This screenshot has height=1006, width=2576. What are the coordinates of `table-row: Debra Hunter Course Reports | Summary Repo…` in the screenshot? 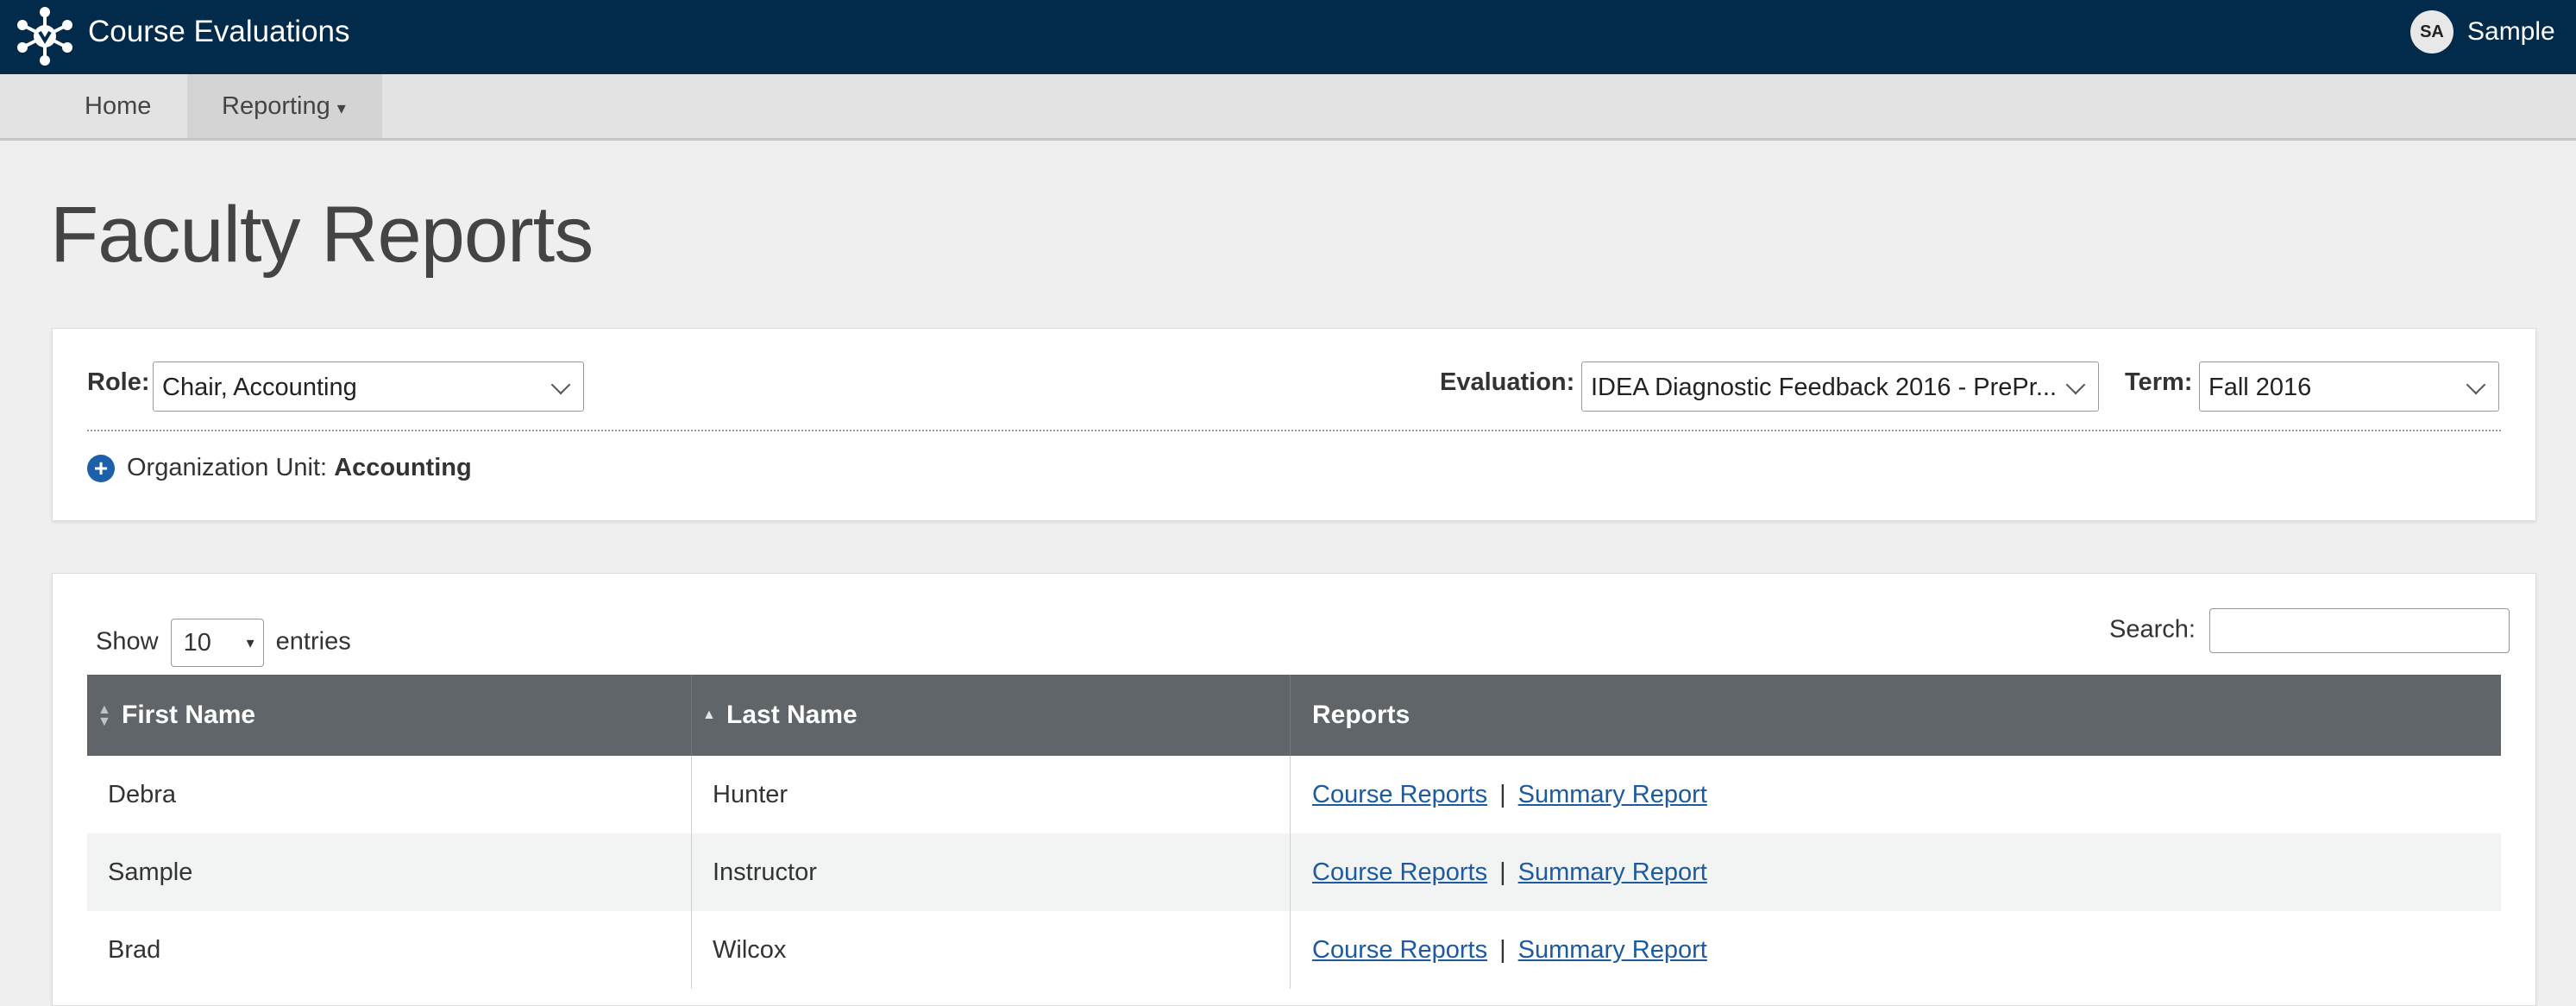 It's located at (1294, 794).